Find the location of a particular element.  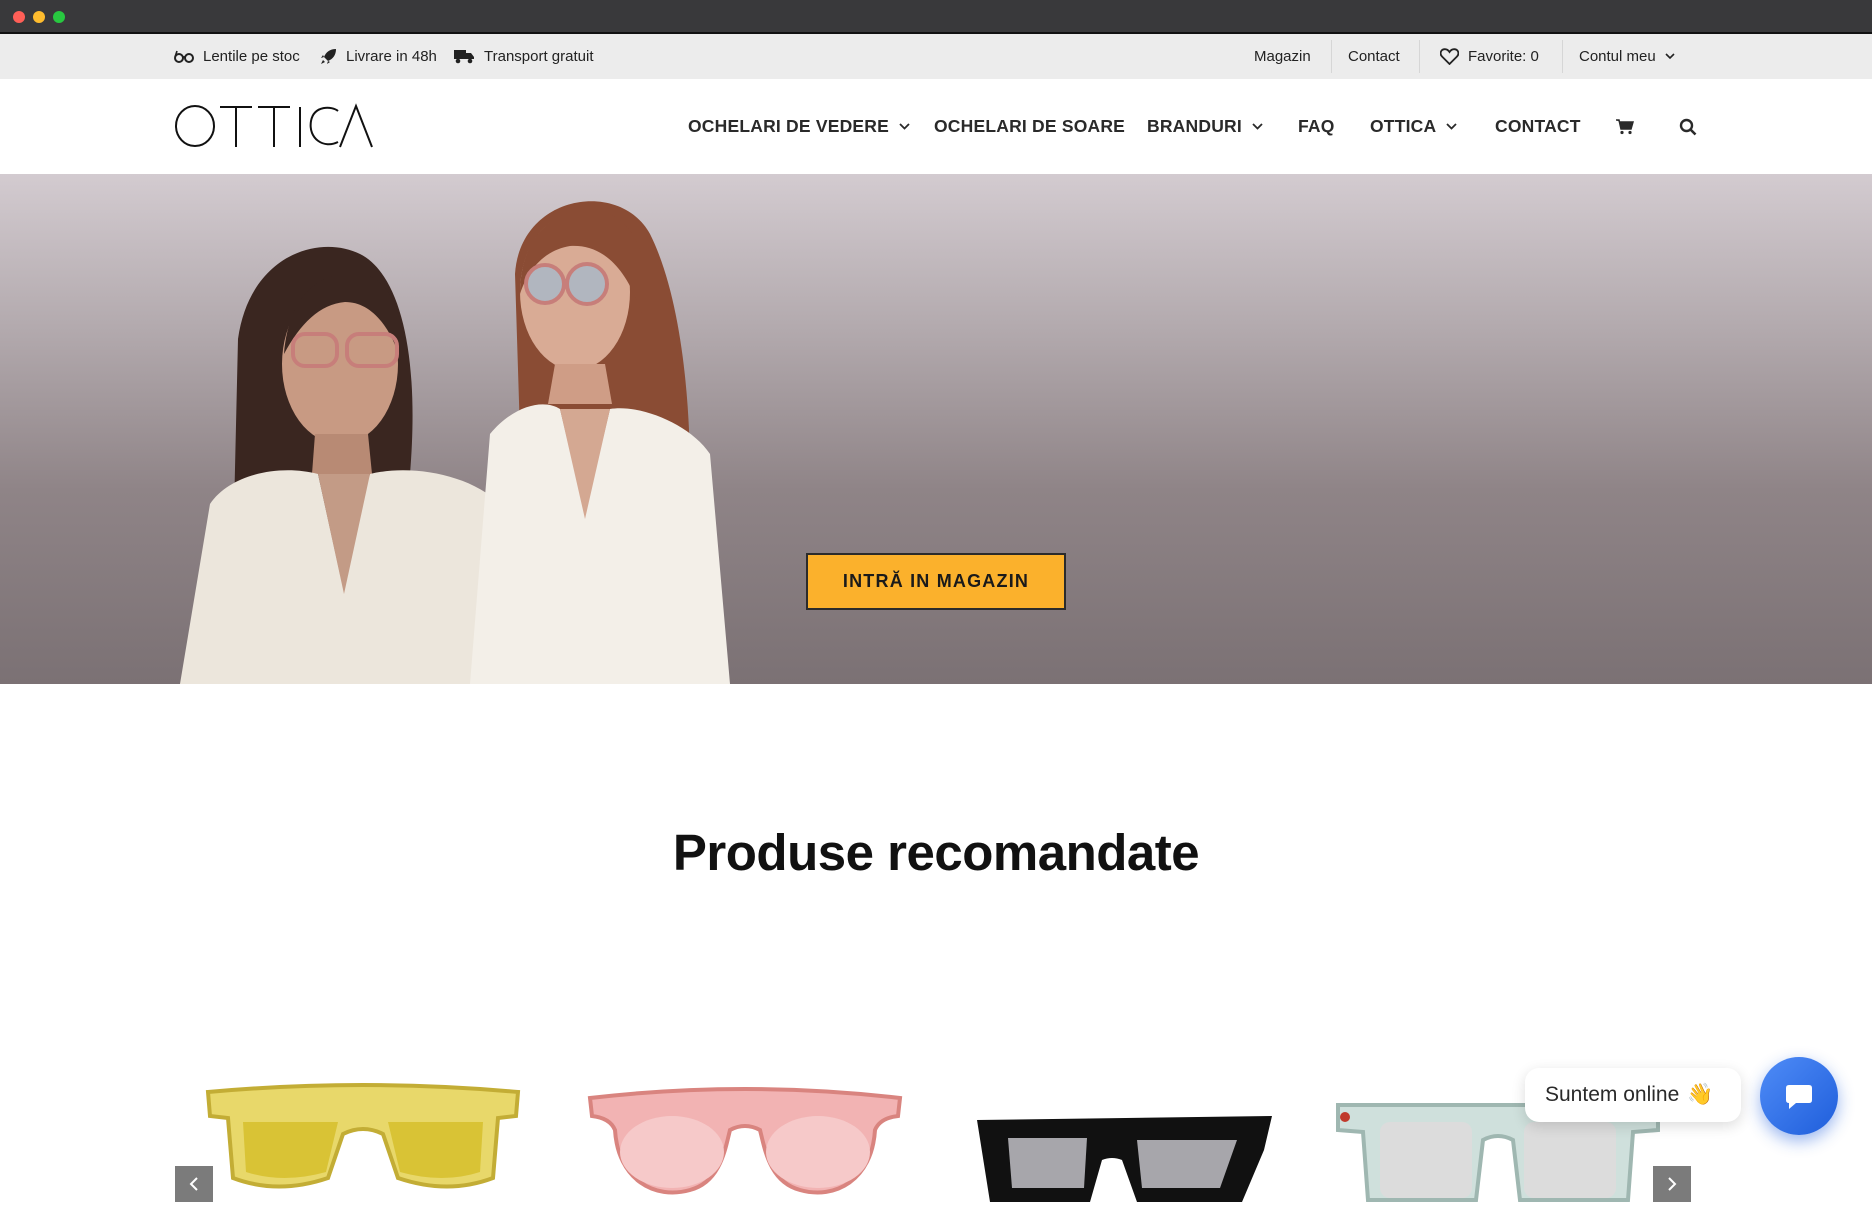

nav-label: OTTICA is located at coordinates (1403, 126).